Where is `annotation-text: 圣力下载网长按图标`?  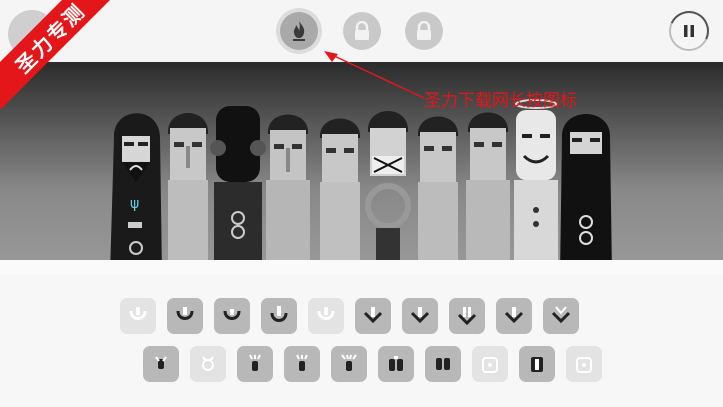 annotation-text: 圣力下载网长按图标 is located at coordinates (500, 101).